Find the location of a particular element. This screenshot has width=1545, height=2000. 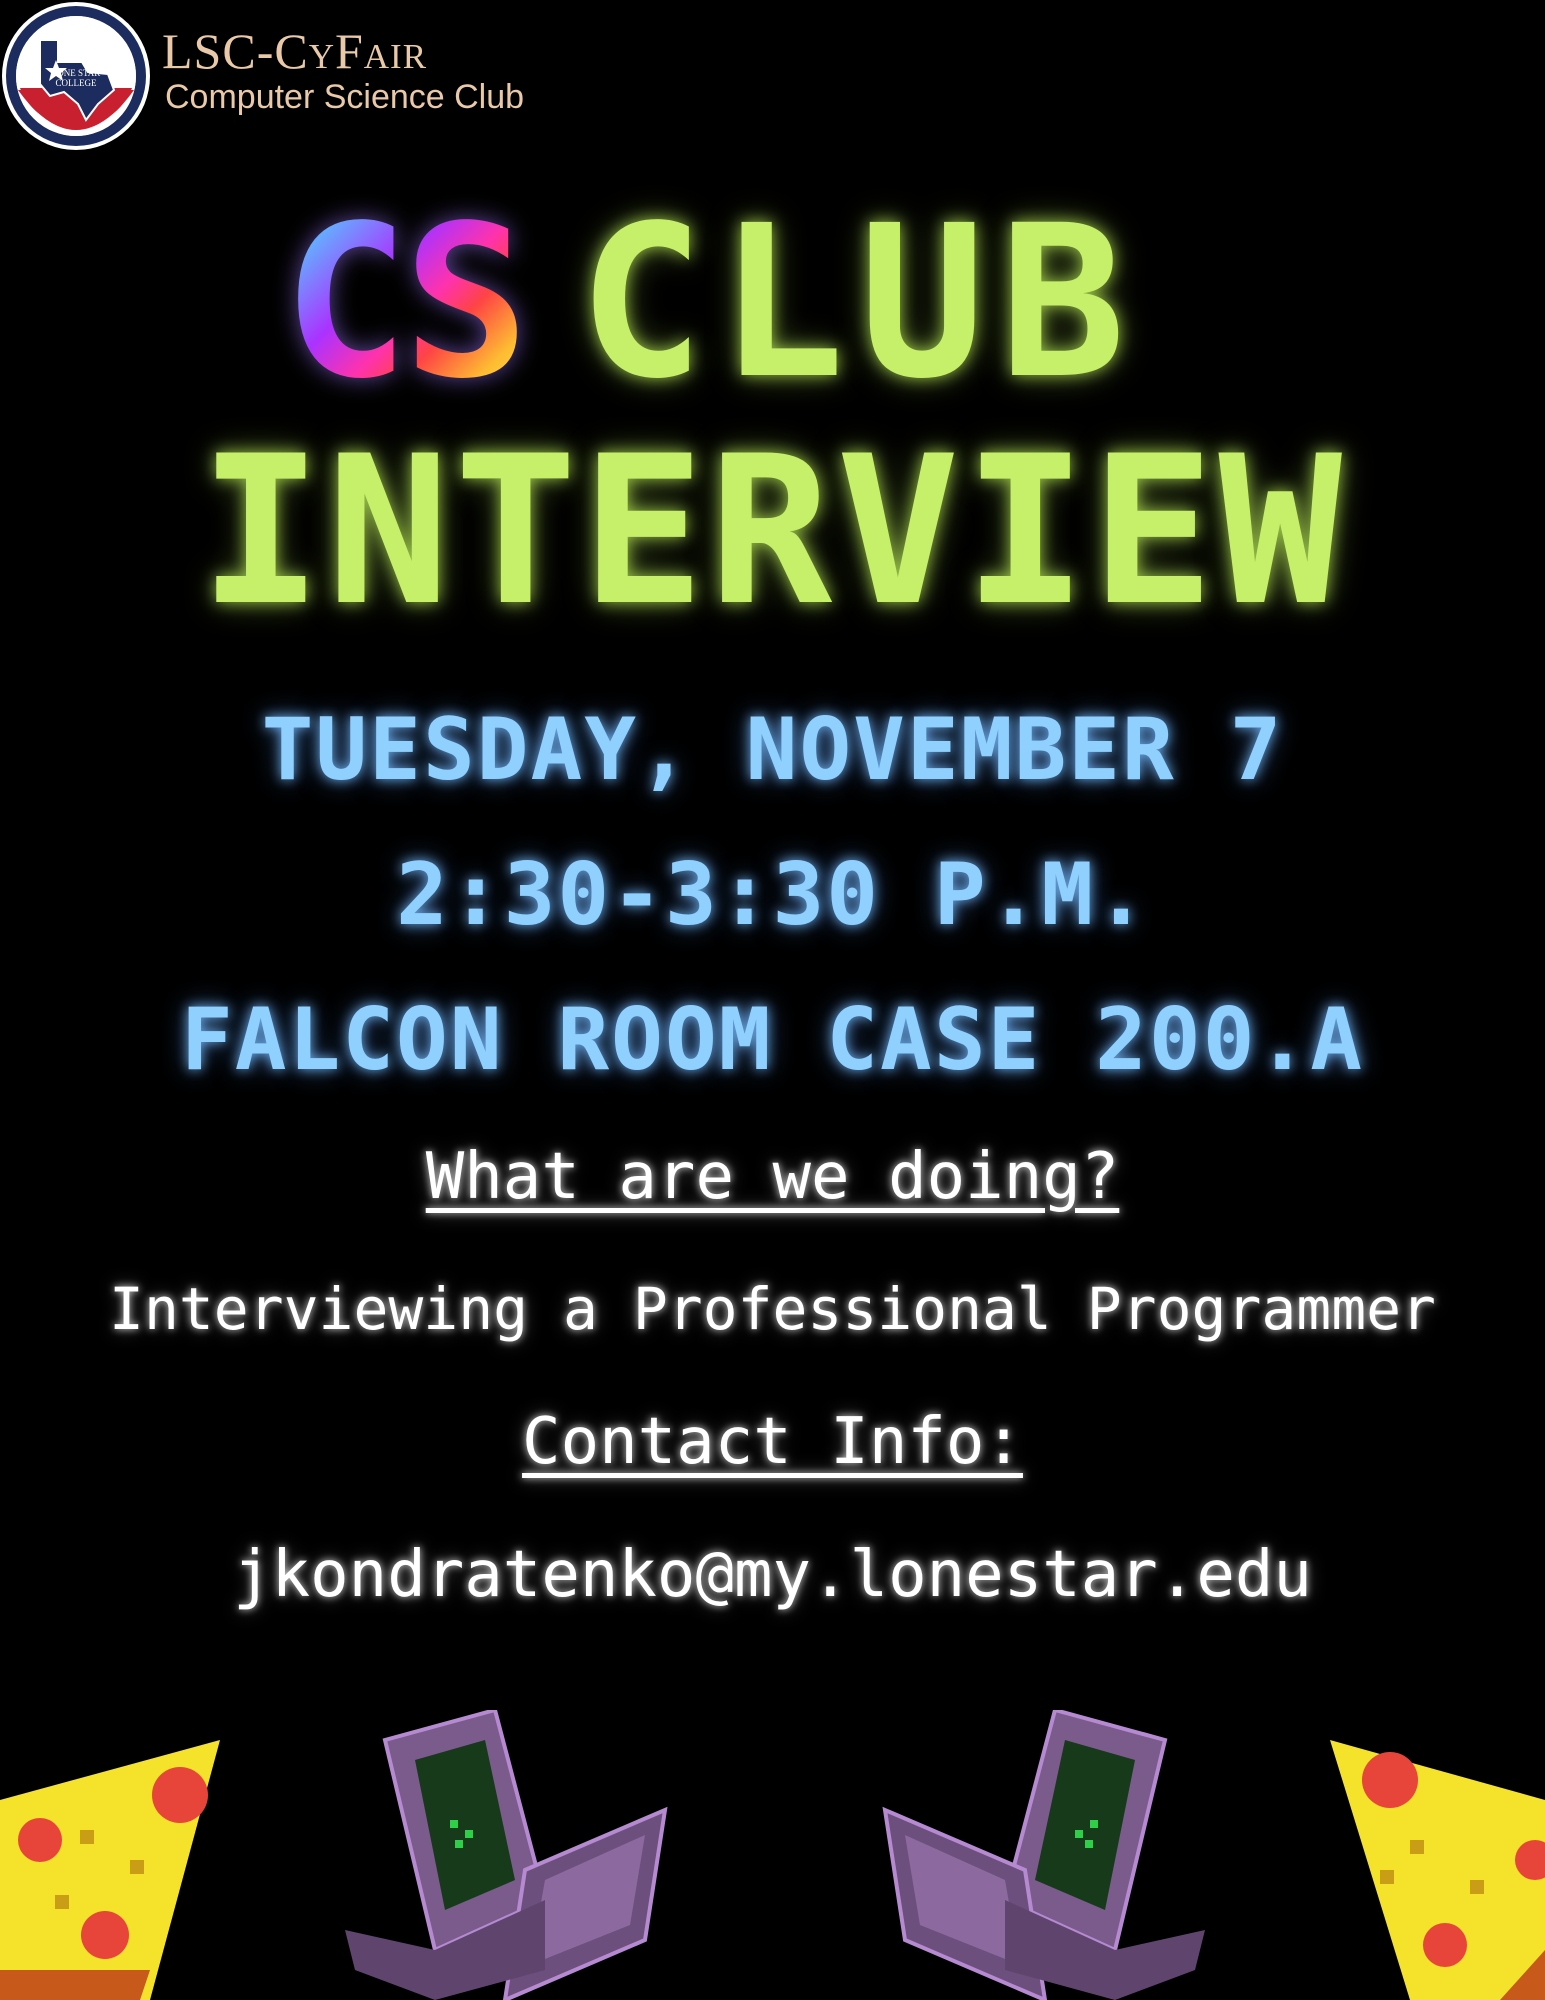

org-name: LSC-CyFair is located at coordinates (295, 51).